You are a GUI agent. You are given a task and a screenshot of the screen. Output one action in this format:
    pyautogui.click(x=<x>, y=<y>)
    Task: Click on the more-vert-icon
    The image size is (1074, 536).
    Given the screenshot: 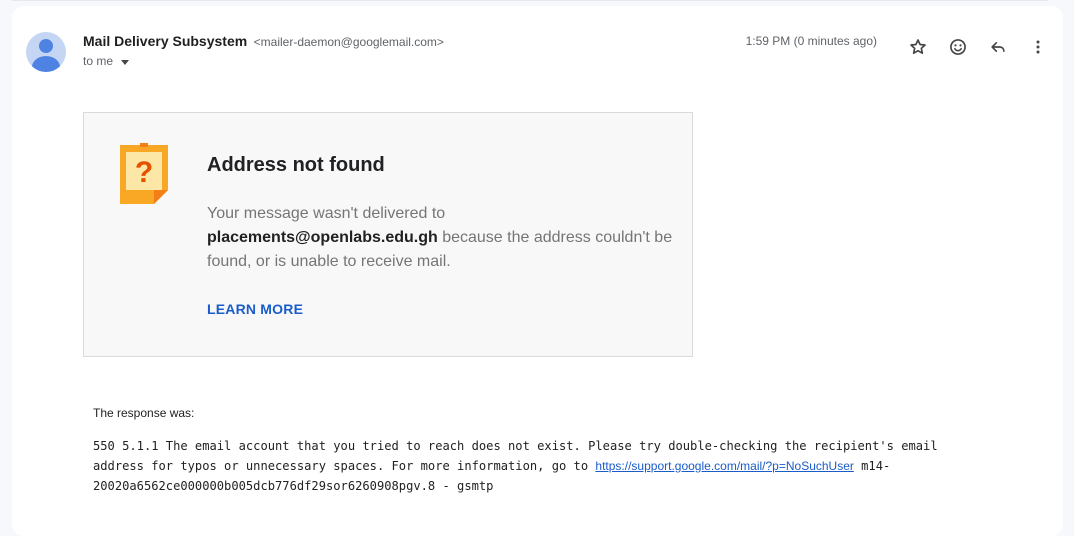 What is the action you would take?
    pyautogui.click(x=1038, y=47)
    